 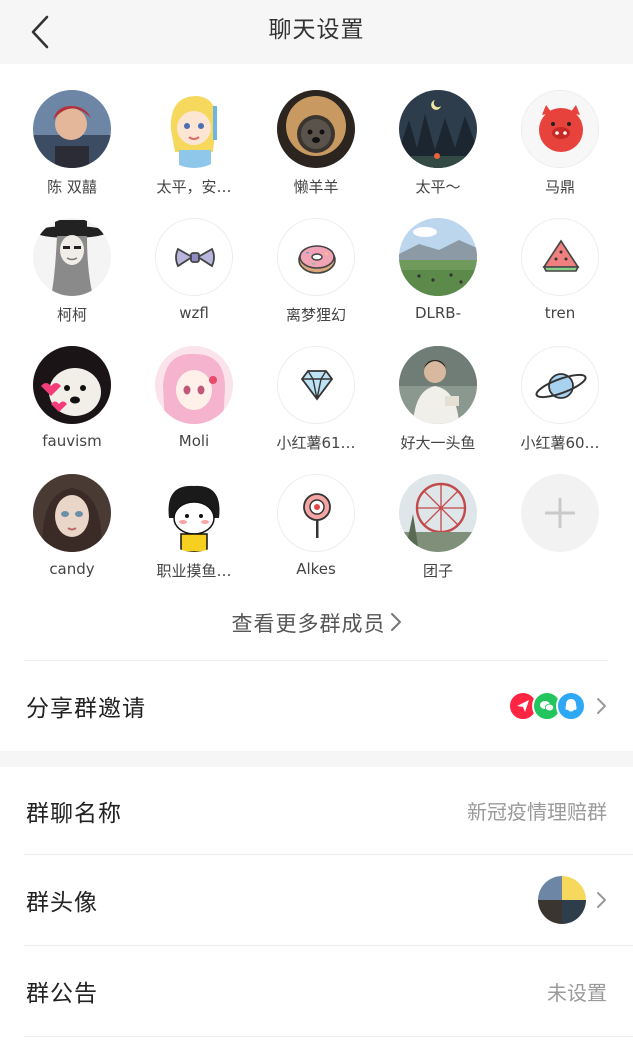 What do you see at coordinates (62, 903) in the screenshot?
I see `group-avatar-label: 群头像` at bounding box center [62, 903].